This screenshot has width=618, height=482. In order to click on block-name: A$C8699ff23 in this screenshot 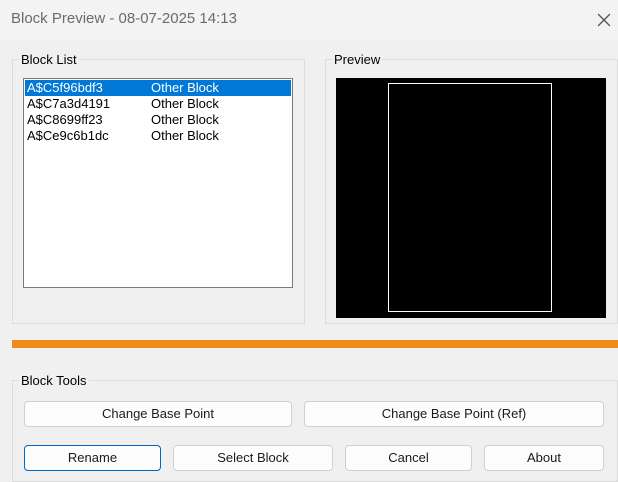, I will do `click(65, 119)`.